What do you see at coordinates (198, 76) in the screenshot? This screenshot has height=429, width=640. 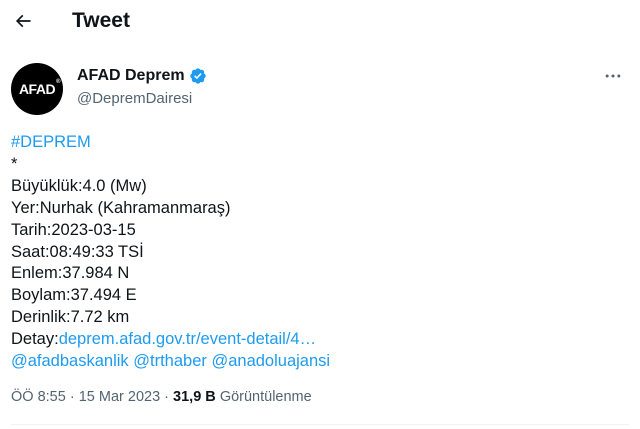 I see `verified-badge-icon` at bounding box center [198, 76].